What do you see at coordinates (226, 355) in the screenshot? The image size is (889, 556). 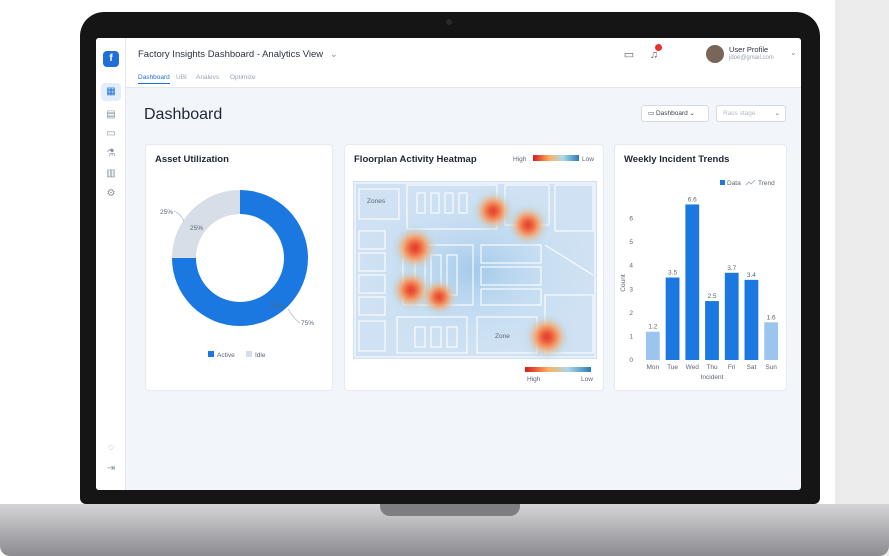 I see `legend-active: Active` at bounding box center [226, 355].